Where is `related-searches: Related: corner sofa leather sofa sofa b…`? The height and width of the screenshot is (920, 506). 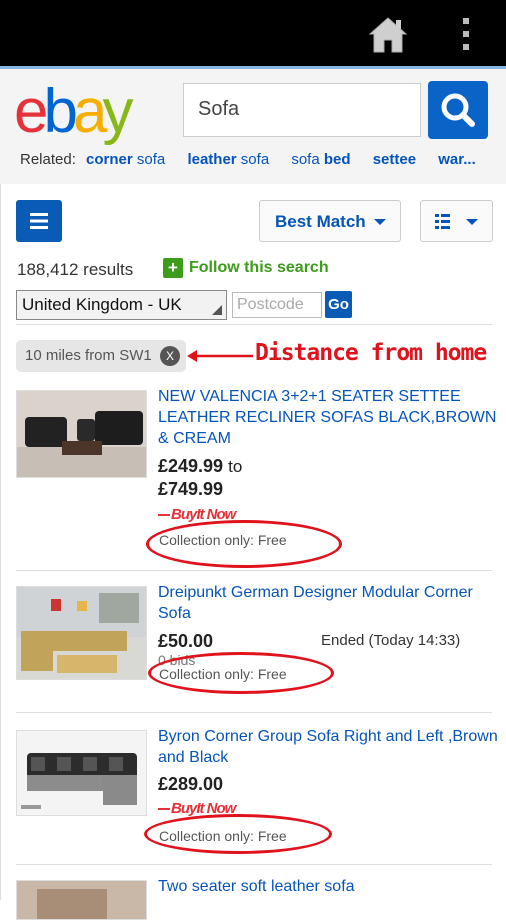 related-searches: Related: corner sofa leather sofa sofa b… is located at coordinates (260, 159).